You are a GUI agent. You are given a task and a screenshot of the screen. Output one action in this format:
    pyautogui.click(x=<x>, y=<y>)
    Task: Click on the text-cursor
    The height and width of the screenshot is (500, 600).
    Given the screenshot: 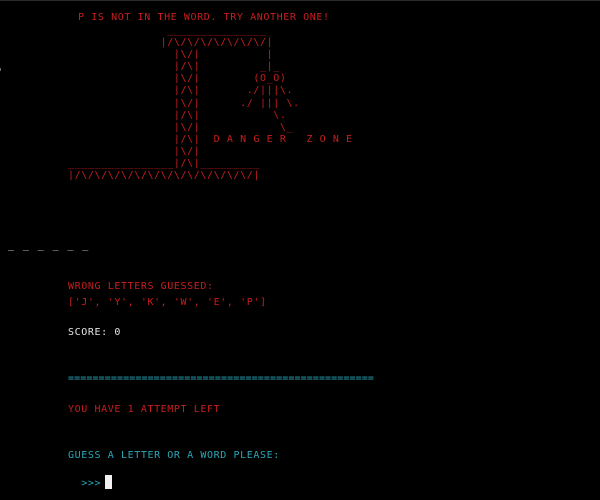 What is the action you would take?
    pyautogui.click(x=109, y=482)
    